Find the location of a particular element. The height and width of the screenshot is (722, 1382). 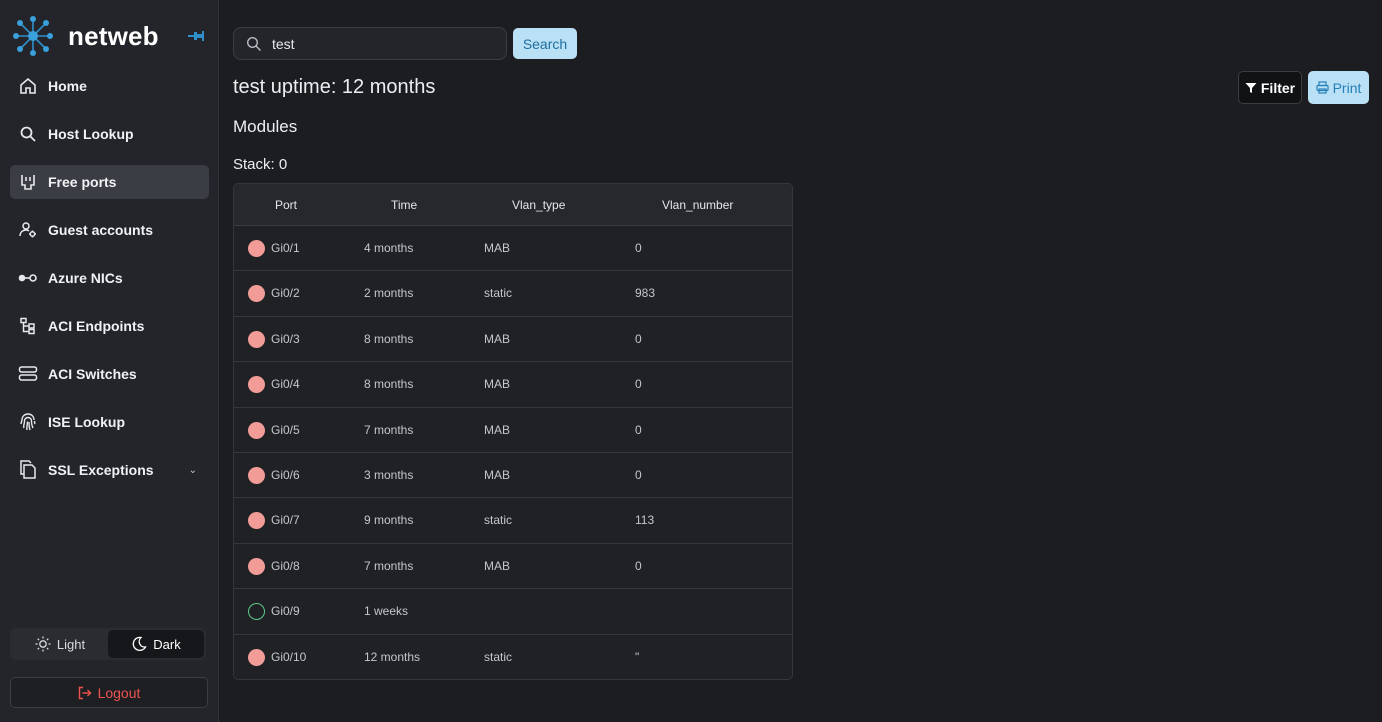

table-header: Port Time Vlan_type Vlan_number is located at coordinates (513, 205).